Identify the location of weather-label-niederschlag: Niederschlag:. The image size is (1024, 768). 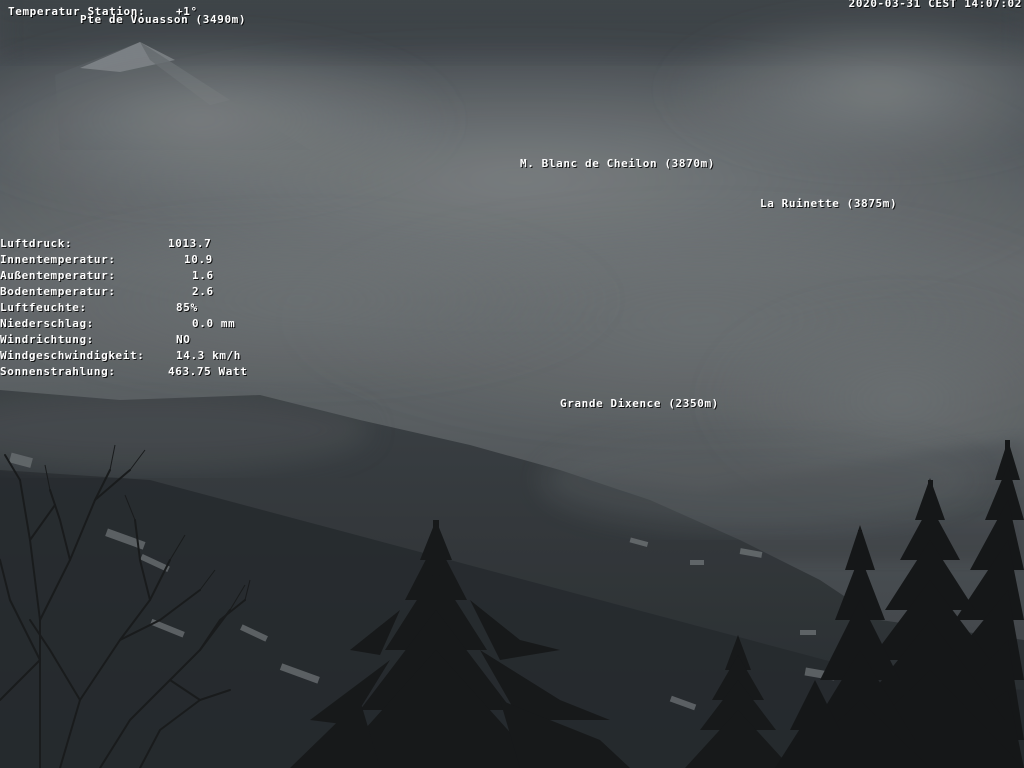
(47, 323).